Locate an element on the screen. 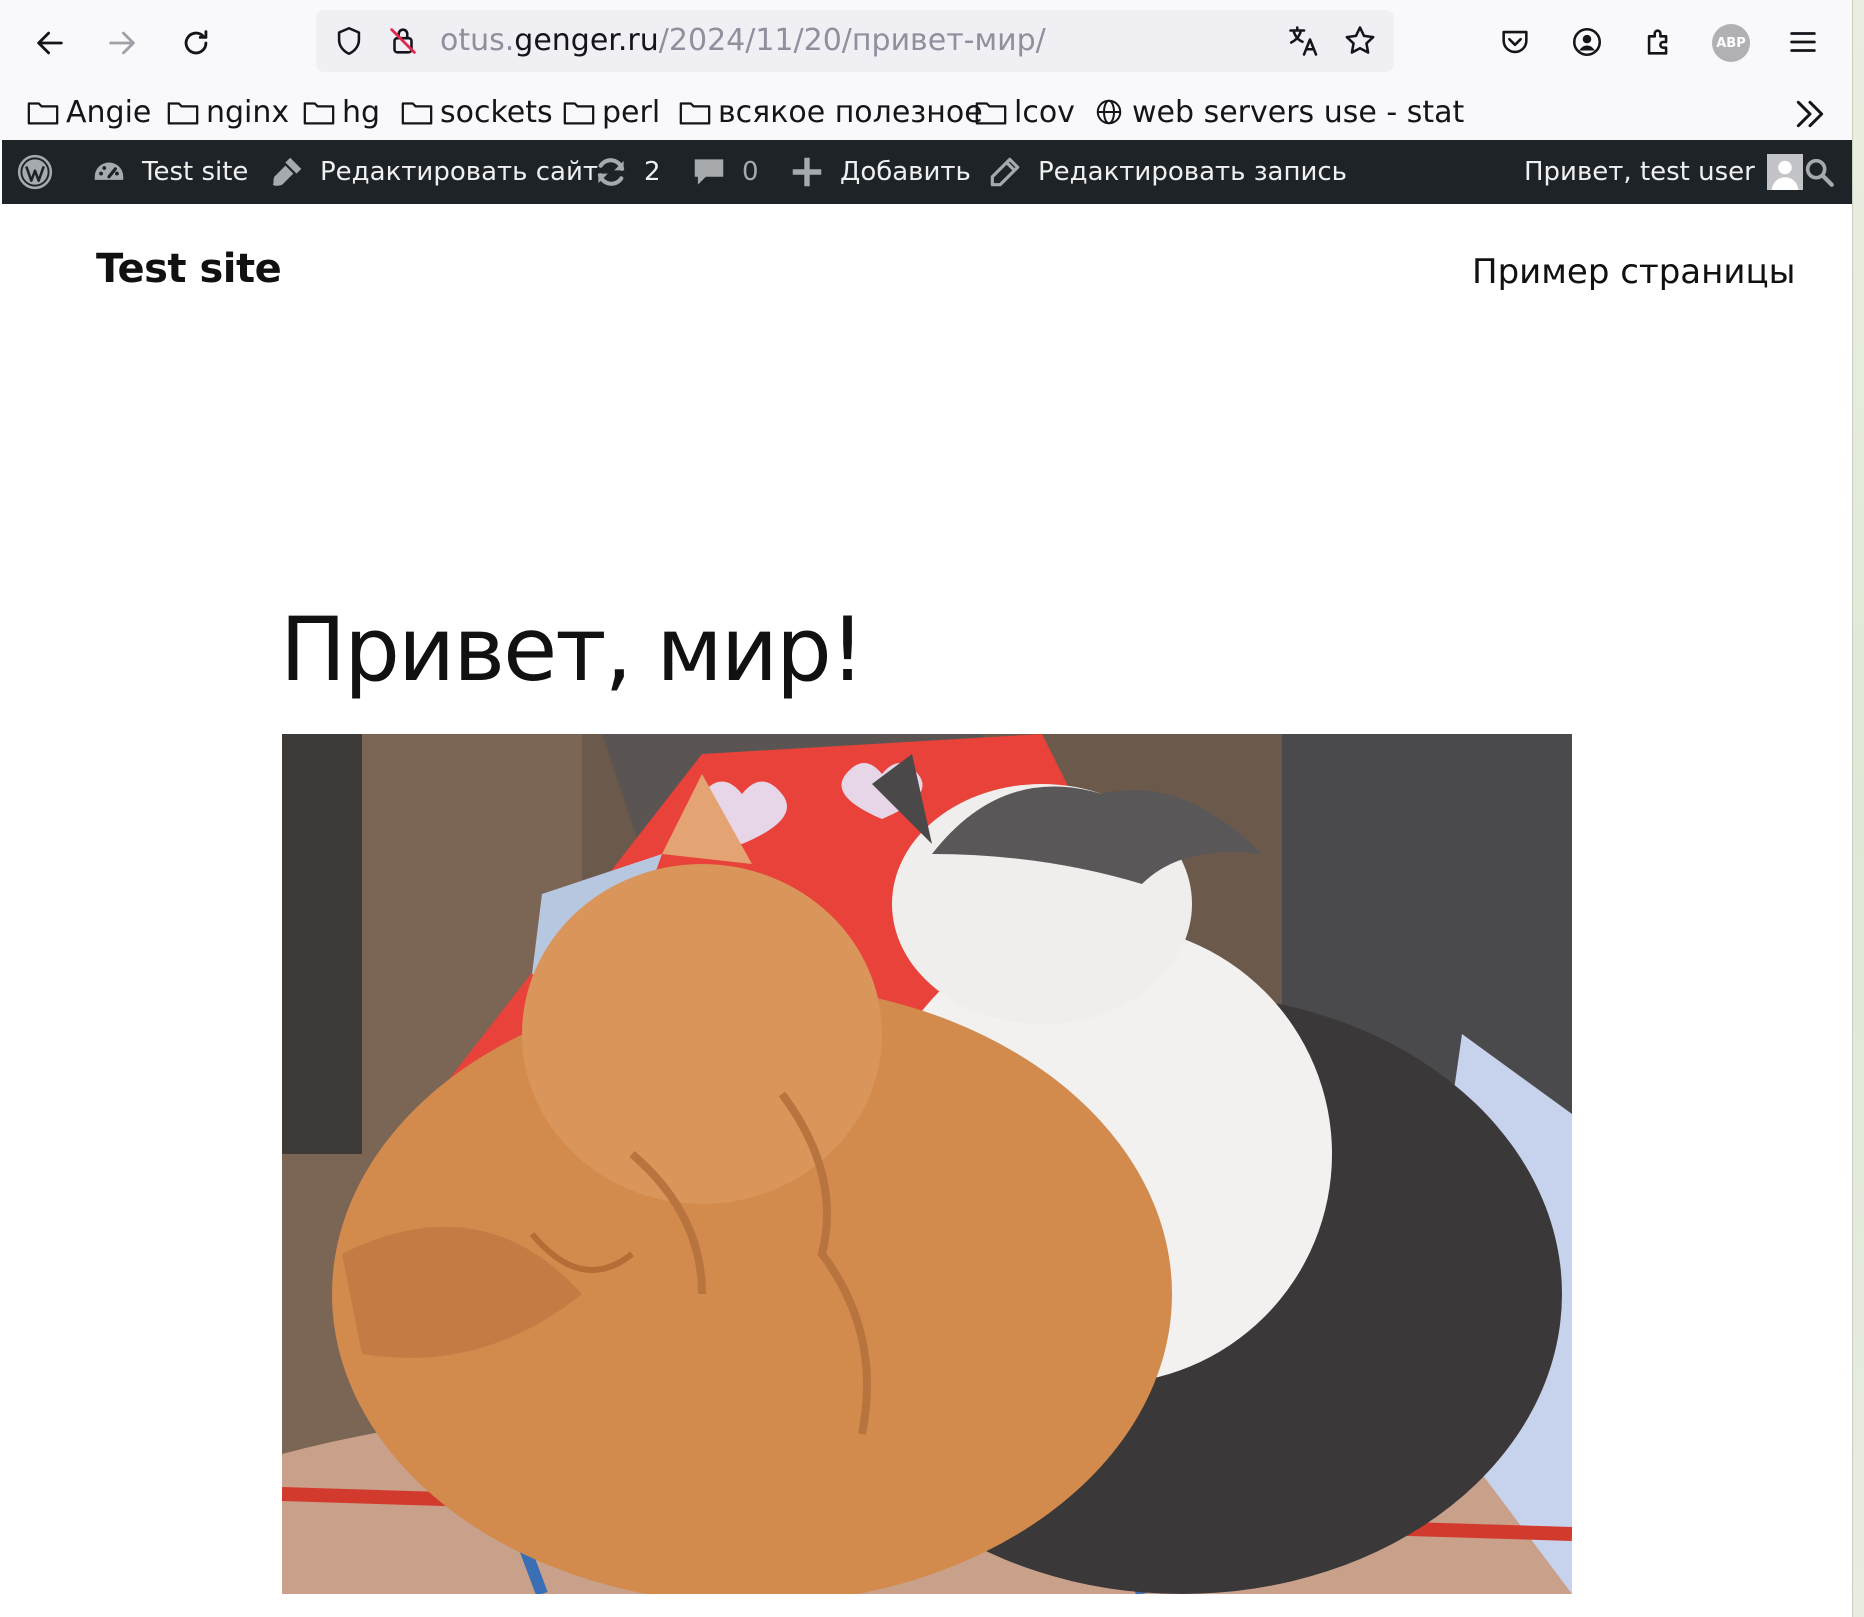  brush-icon is located at coordinates (287, 171).